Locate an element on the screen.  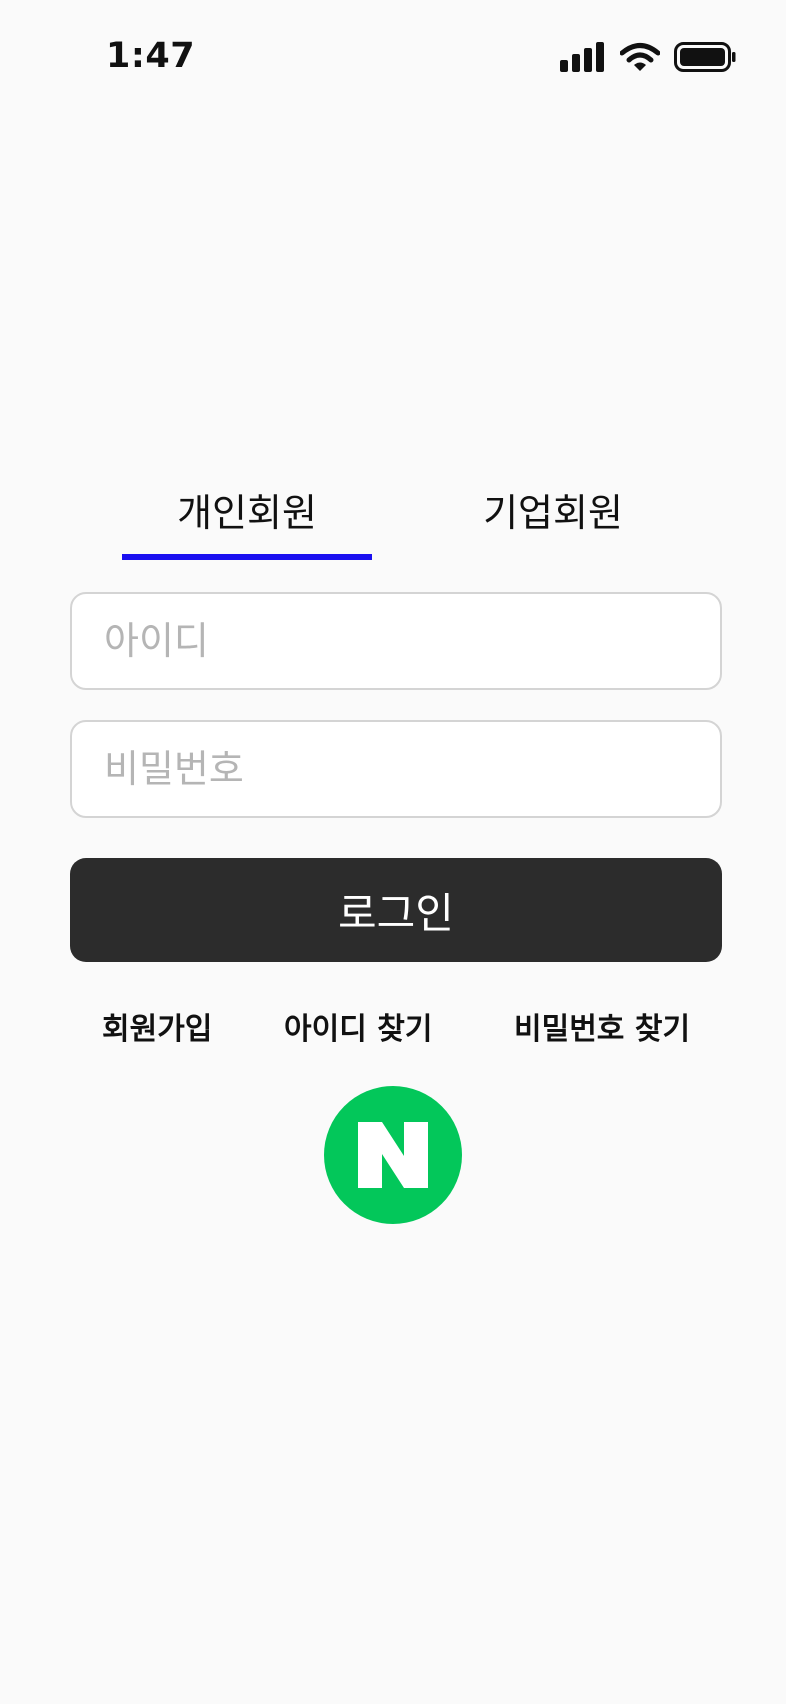
cellular-signal-icon is located at coordinates (582, 57).